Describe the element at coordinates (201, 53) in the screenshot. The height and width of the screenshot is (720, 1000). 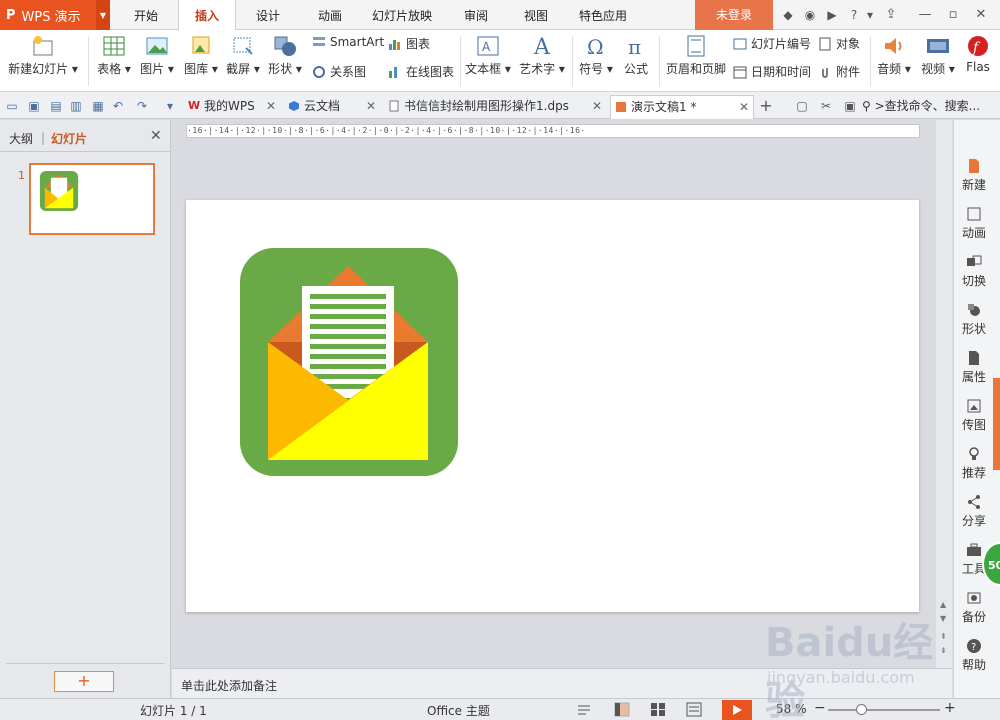
I see `gallery-button: 图库 ▾` at that location.